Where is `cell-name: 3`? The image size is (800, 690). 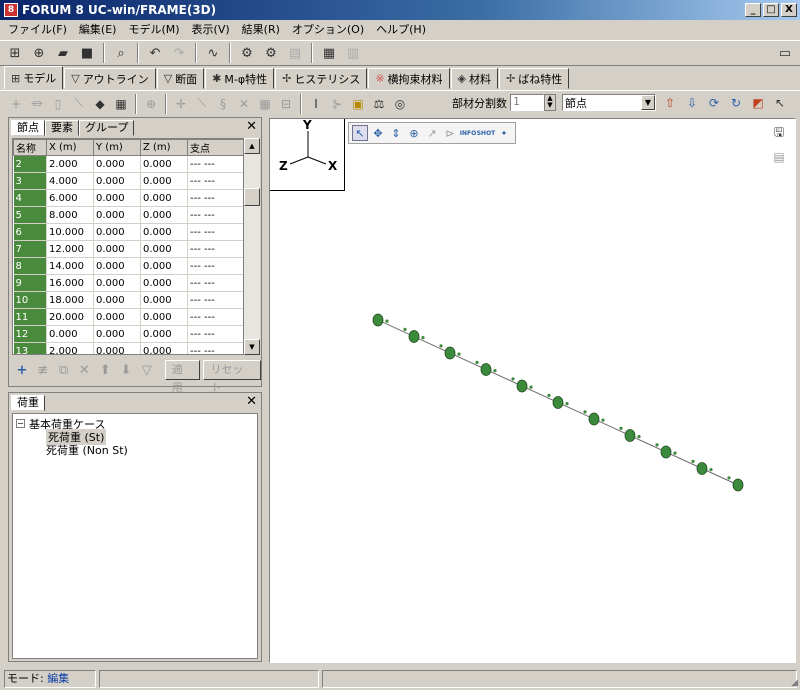 cell-name: 3 is located at coordinates (30, 181).